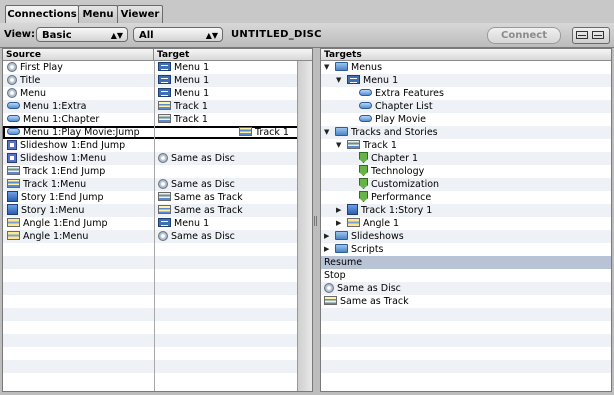  I want to click on outline-item: ▼ Menus, so click(466, 67).